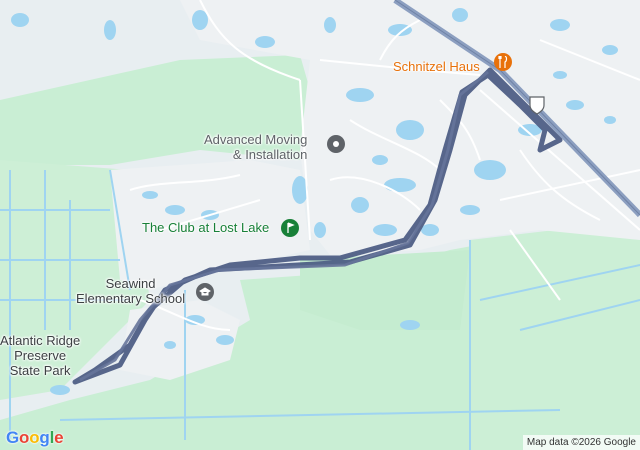  Describe the element at coordinates (290, 228) in the screenshot. I see `golf-icon` at that location.